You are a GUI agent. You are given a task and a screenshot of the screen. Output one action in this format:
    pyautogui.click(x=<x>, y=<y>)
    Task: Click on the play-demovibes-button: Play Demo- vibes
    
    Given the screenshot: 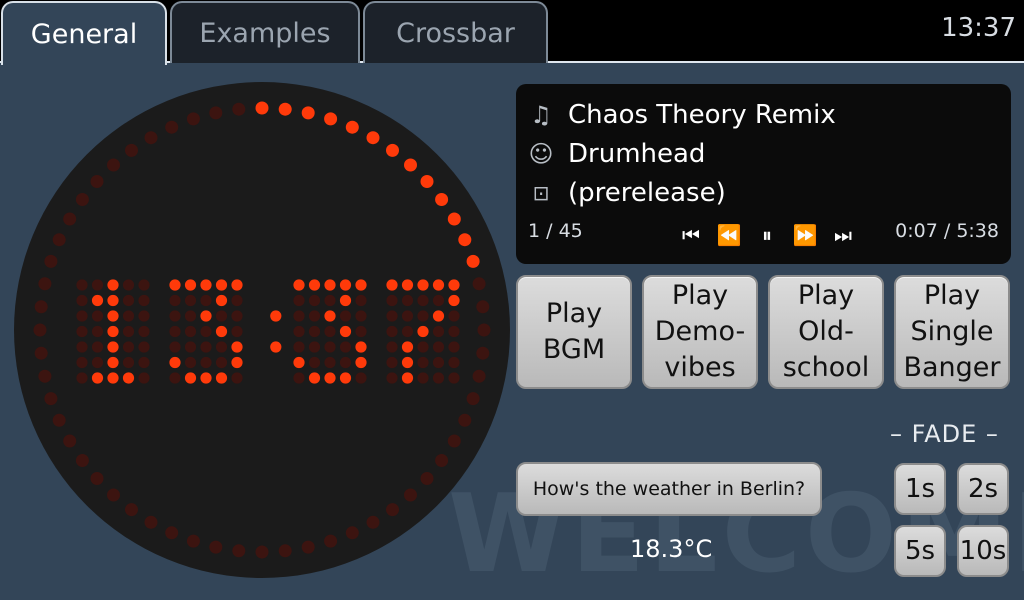 What is the action you would take?
    pyautogui.click(x=700, y=332)
    